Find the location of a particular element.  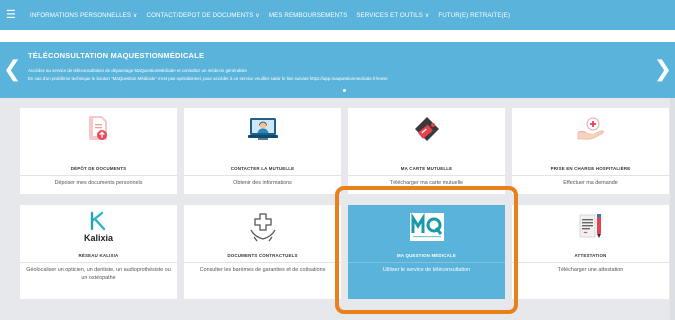

card-title: DOCUMENTS CONTRACTUELS is located at coordinates (262, 255).